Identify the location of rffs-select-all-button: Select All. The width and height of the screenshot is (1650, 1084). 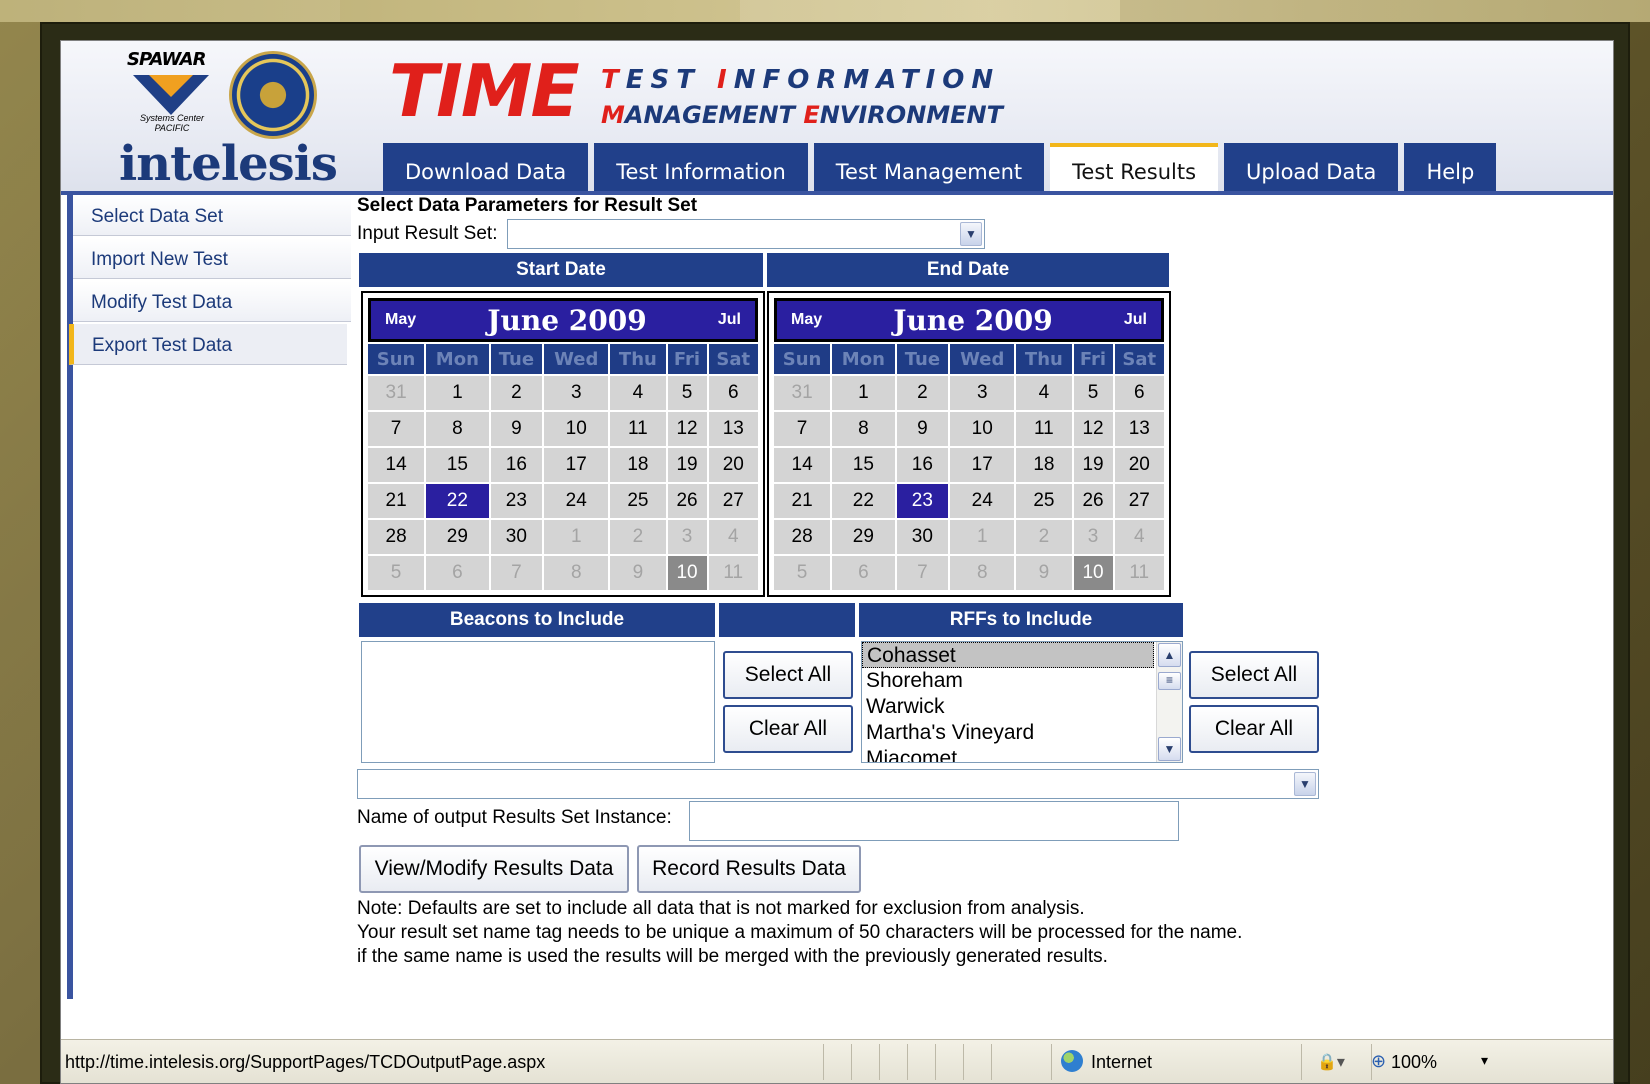
(1254, 675).